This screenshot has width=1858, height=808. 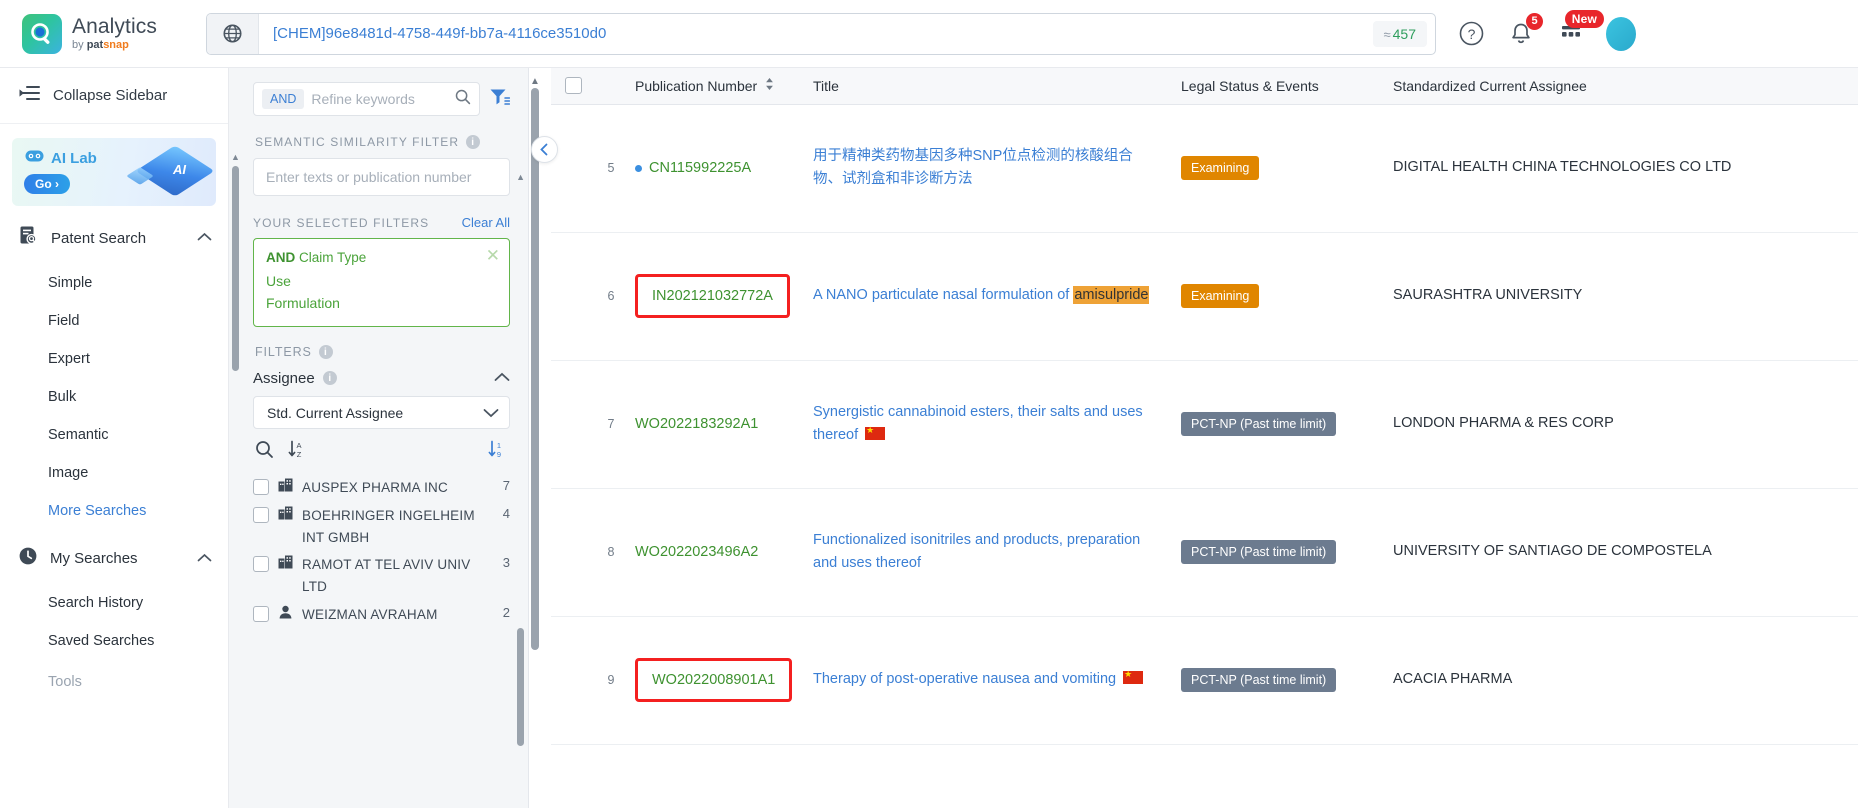 I want to click on facet-toolbar: A Z 1 9, so click(x=381, y=451).